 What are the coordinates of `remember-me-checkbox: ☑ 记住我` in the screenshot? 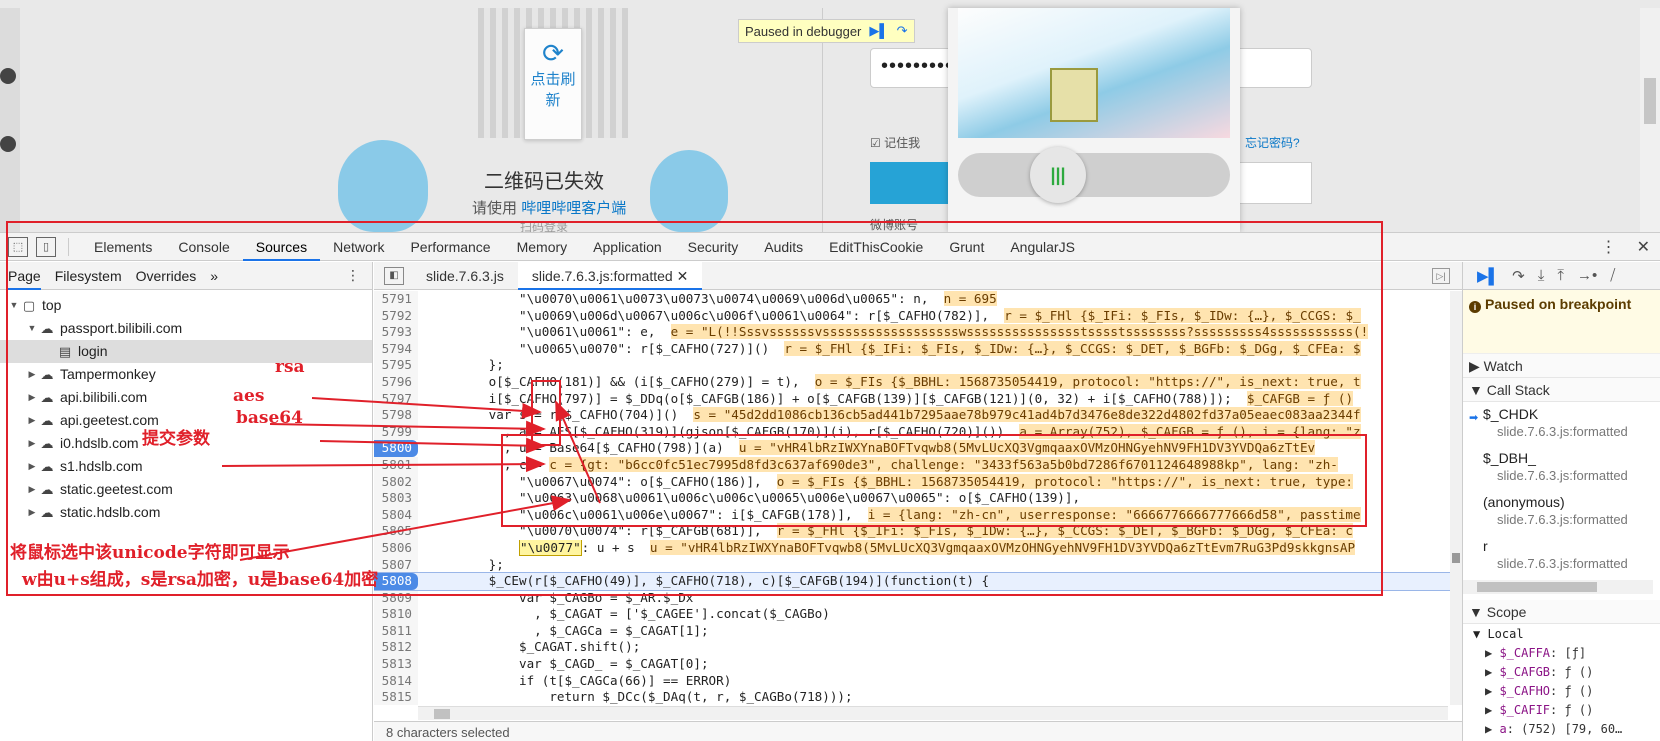 It's located at (895, 142).